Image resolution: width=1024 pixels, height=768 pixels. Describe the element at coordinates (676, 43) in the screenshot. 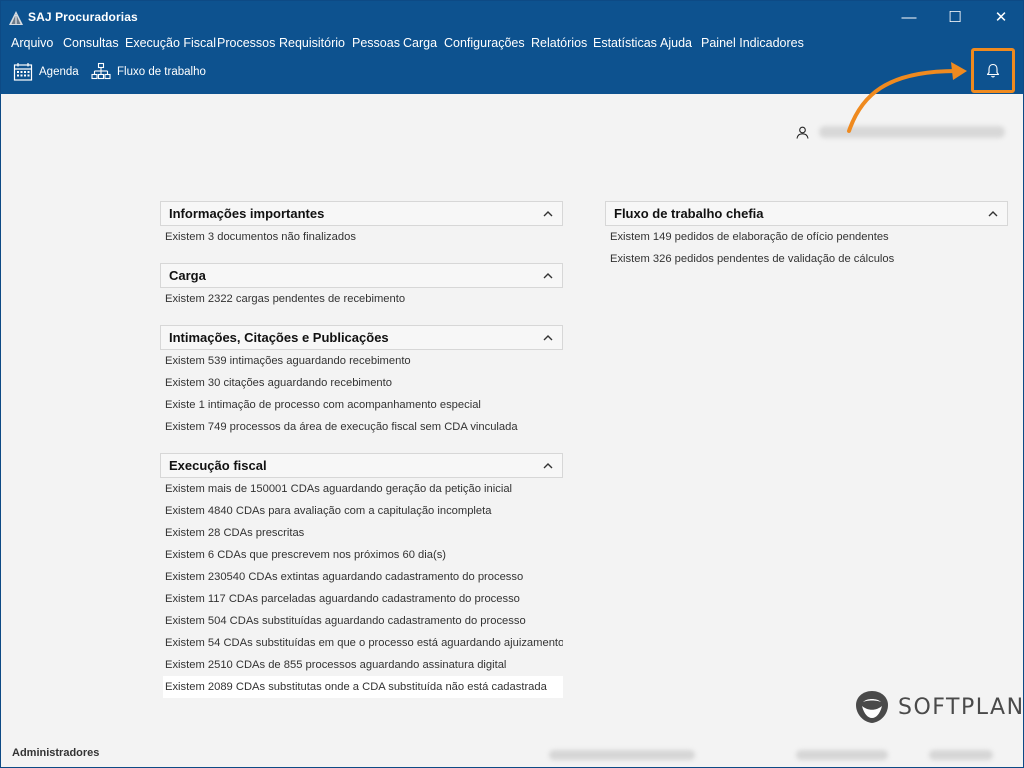

I see `menu-ajuda: Ajuda` at that location.